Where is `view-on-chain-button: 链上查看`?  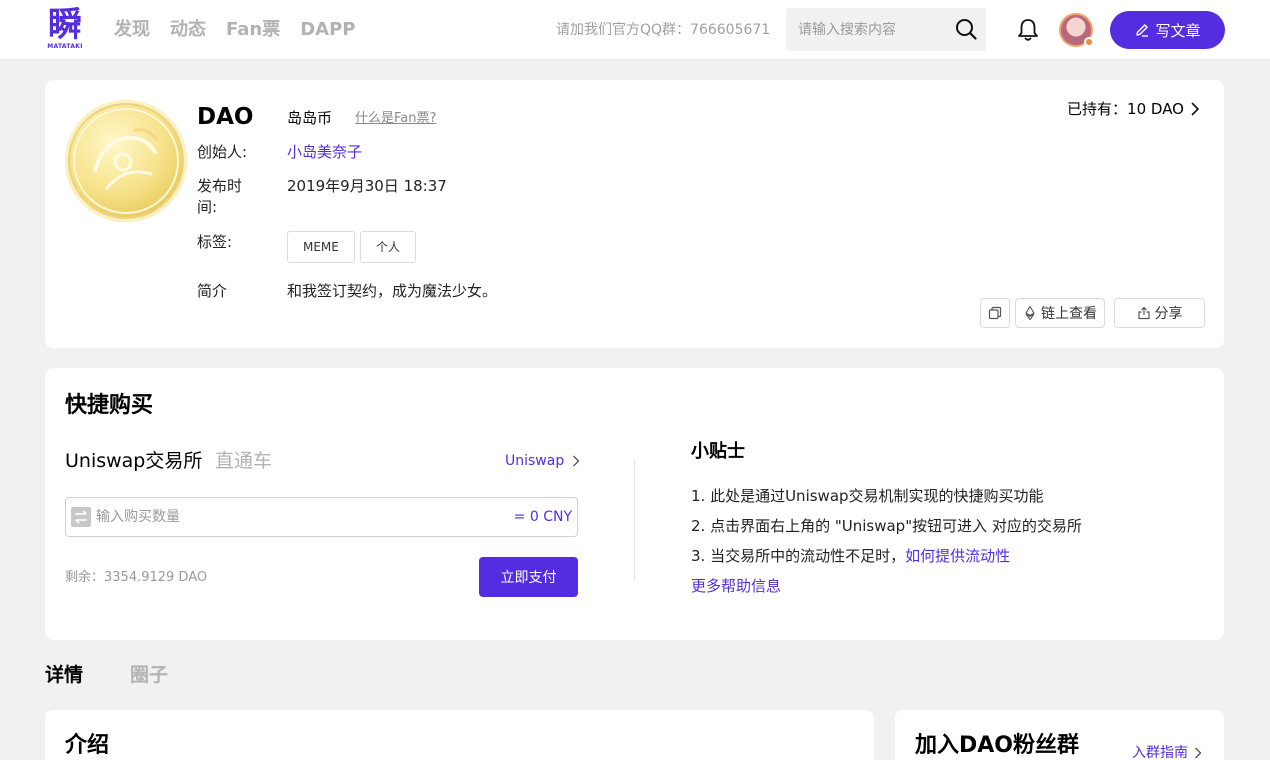
view-on-chain-button: 链上查看 is located at coordinates (1060, 313).